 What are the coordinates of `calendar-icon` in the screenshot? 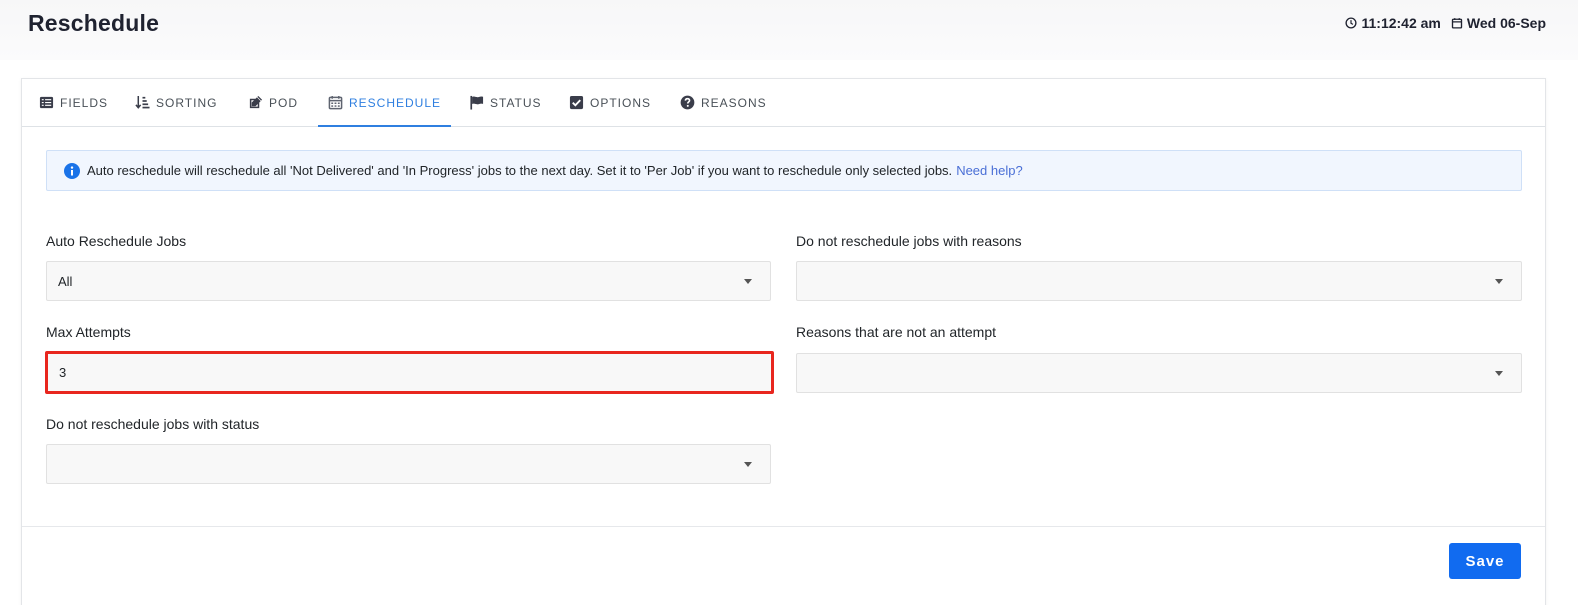 It's located at (335, 102).